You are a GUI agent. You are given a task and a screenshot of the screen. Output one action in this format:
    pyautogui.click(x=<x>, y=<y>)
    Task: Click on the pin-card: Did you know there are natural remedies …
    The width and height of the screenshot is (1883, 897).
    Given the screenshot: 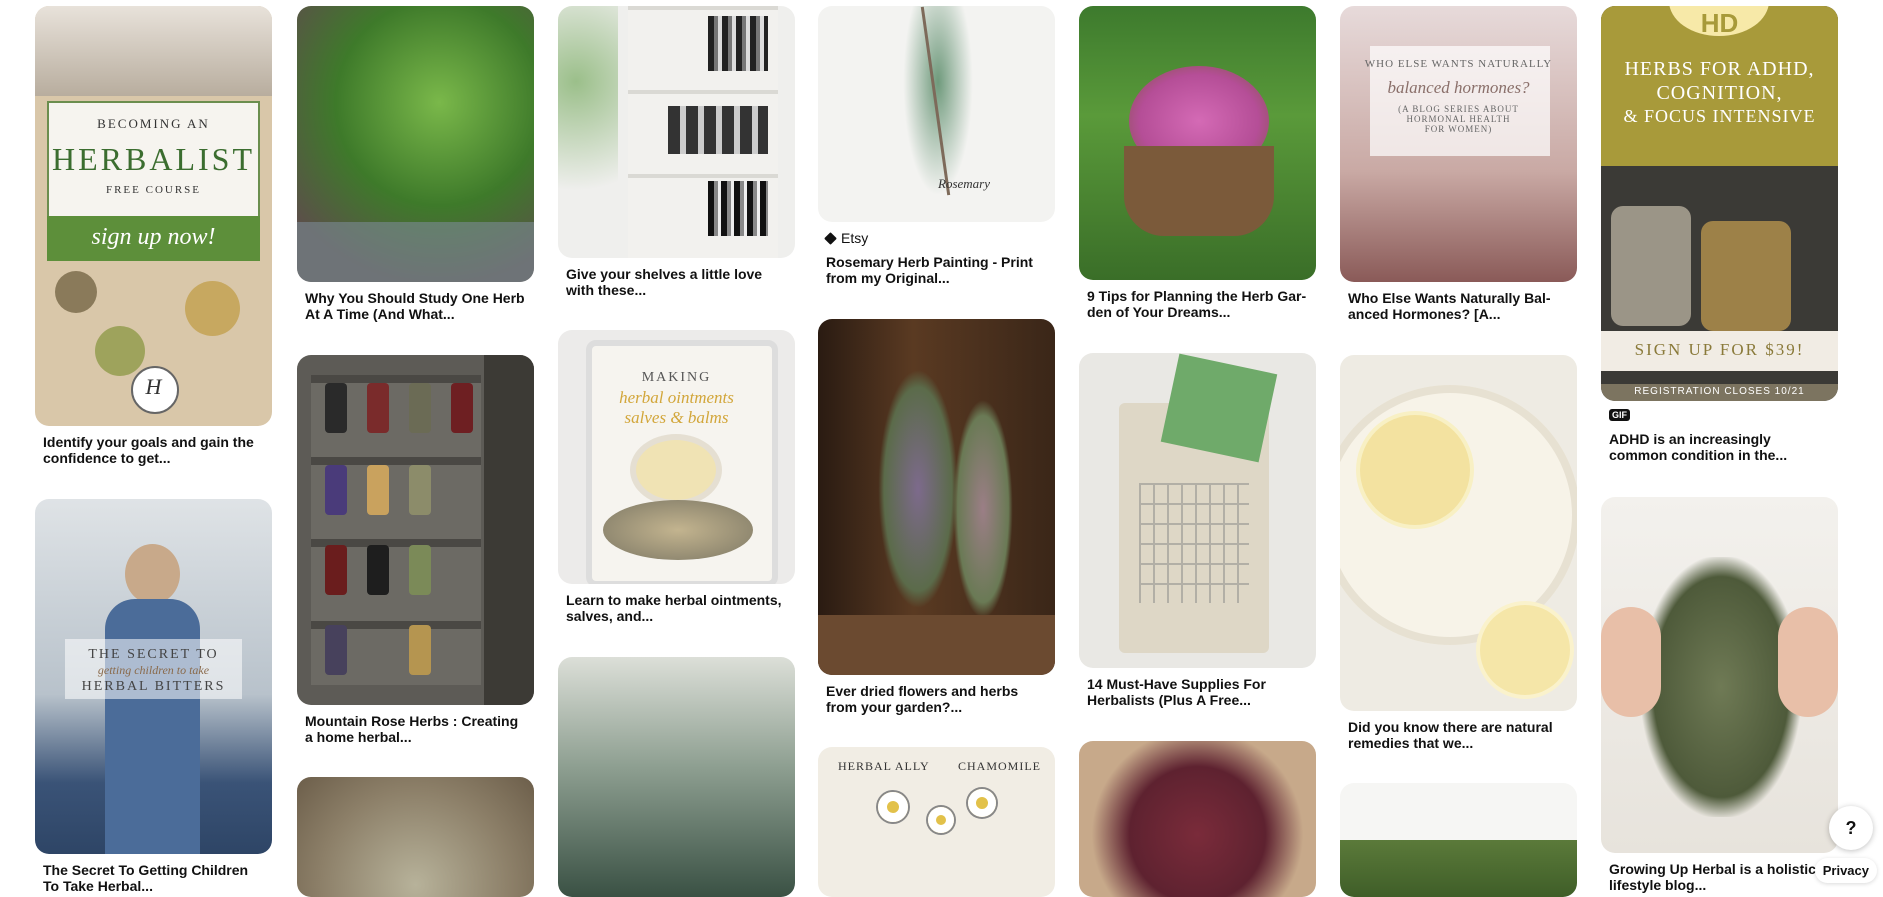 What is the action you would take?
    pyautogui.click(x=1458, y=553)
    